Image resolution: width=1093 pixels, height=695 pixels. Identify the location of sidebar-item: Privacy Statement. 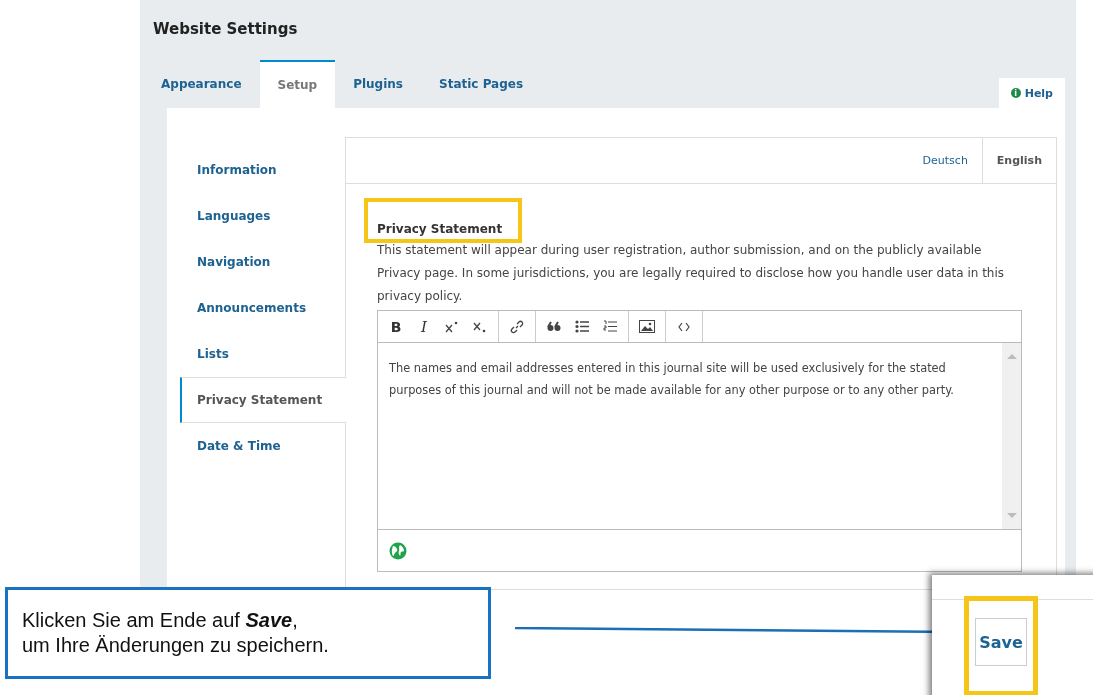
(263, 400).